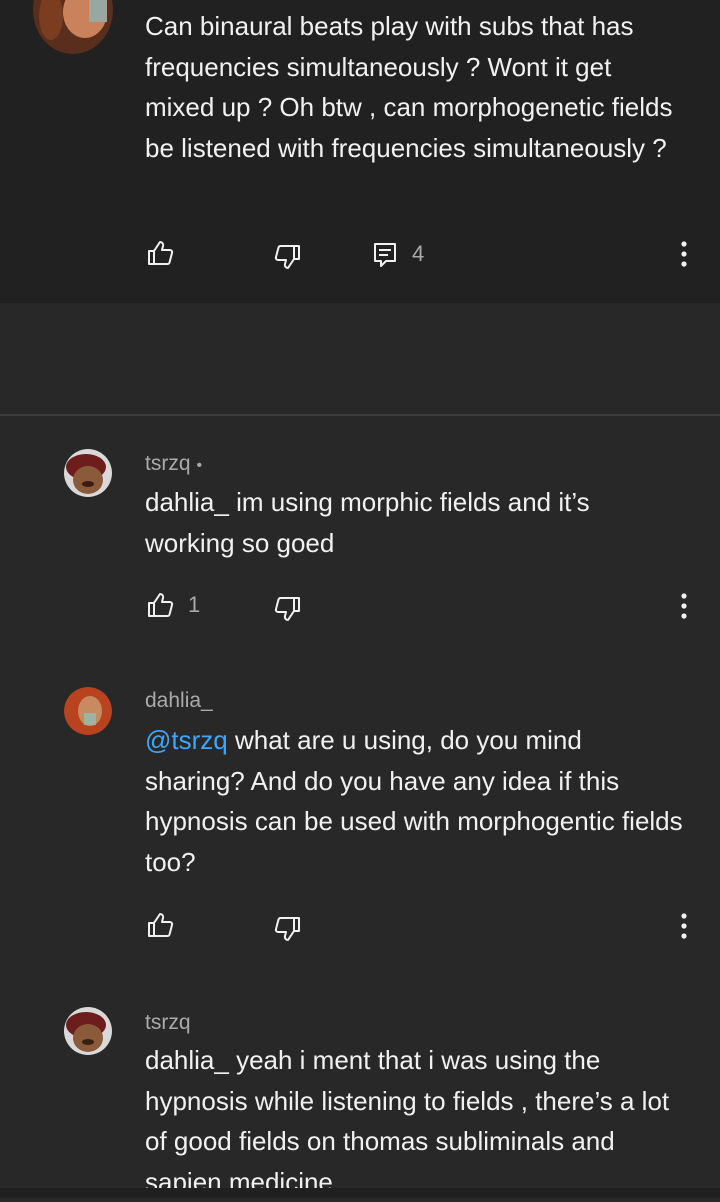 The width and height of the screenshot is (720, 1202). I want to click on author-name: tsrzq •, so click(173, 464).